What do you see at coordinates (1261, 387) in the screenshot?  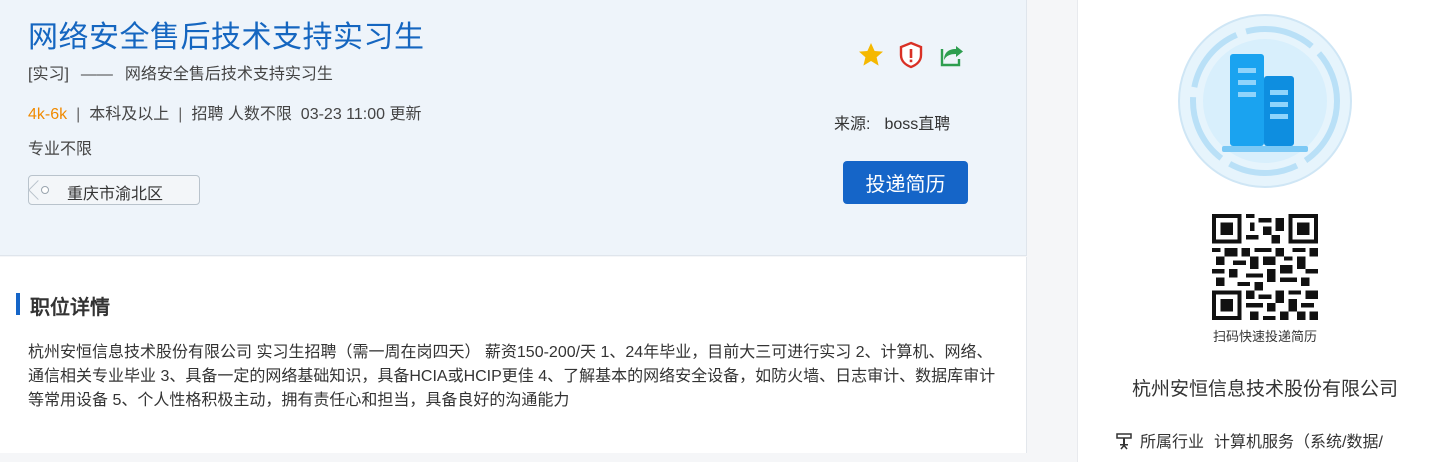 I see `company-name: 杭州安恒信息技术股份有限公司` at bounding box center [1261, 387].